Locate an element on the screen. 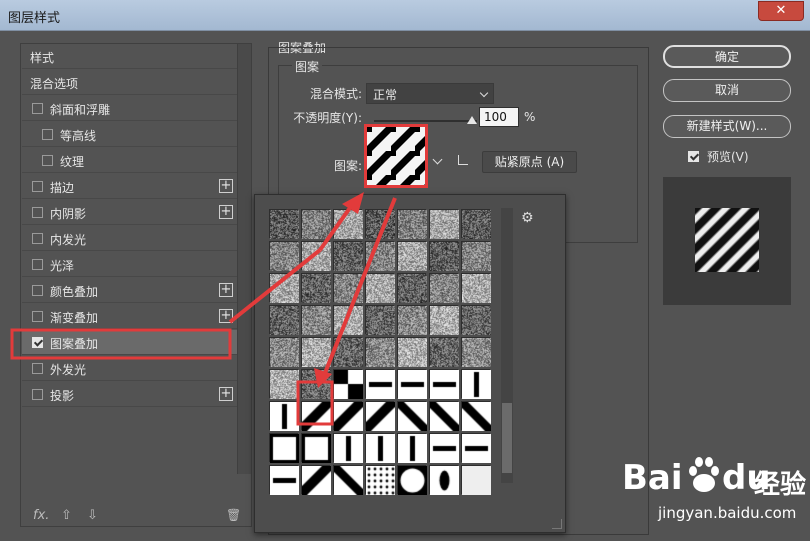  move-down-icon: ⇩ is located at coordinates (92, 515).